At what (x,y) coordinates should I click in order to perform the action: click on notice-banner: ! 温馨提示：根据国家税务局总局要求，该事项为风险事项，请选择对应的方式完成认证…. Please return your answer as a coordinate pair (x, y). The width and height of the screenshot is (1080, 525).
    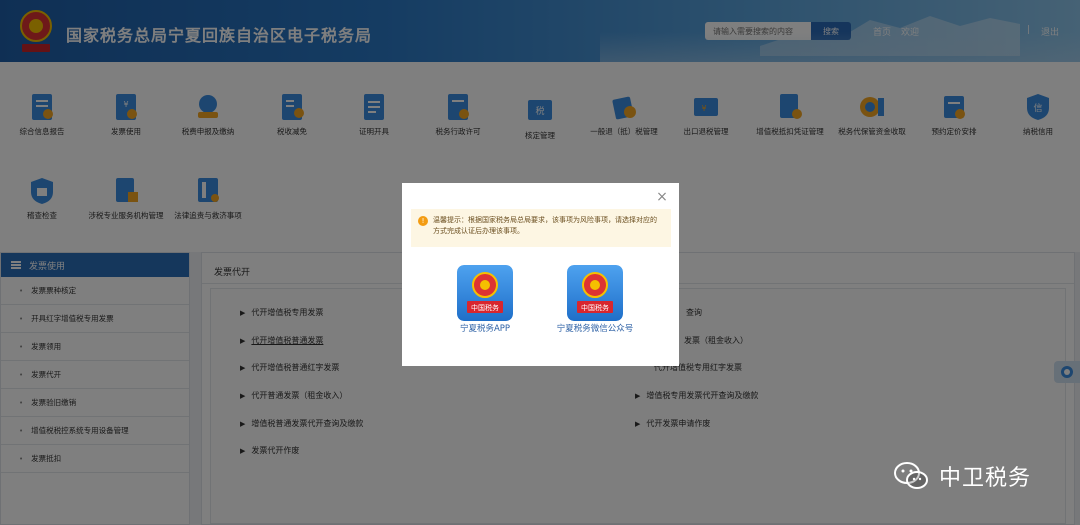
    Looking at the image, I should click on (541, 228).